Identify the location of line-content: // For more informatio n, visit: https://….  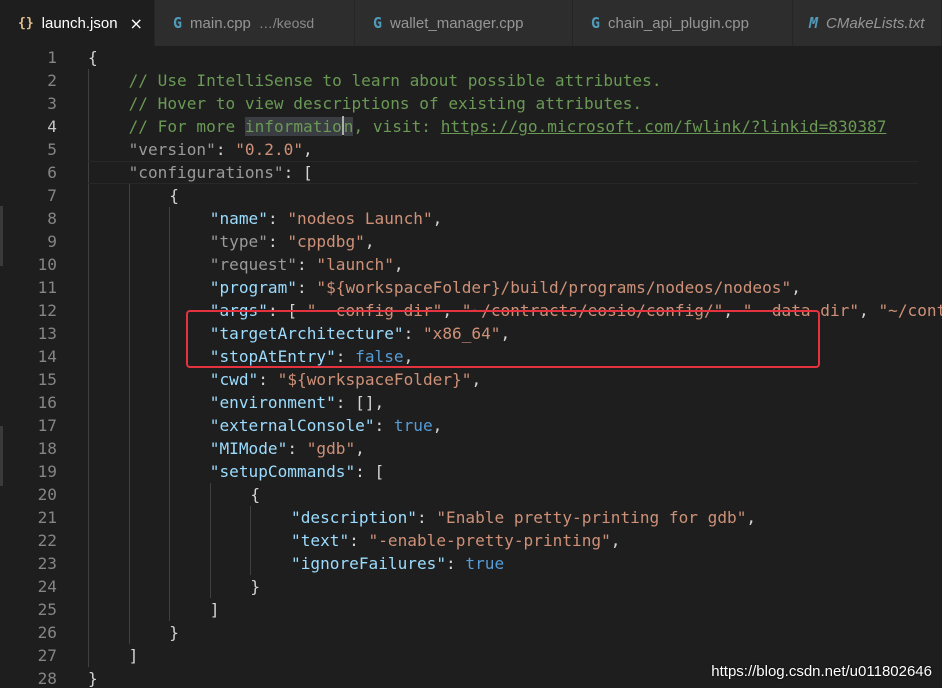
(508, 126).